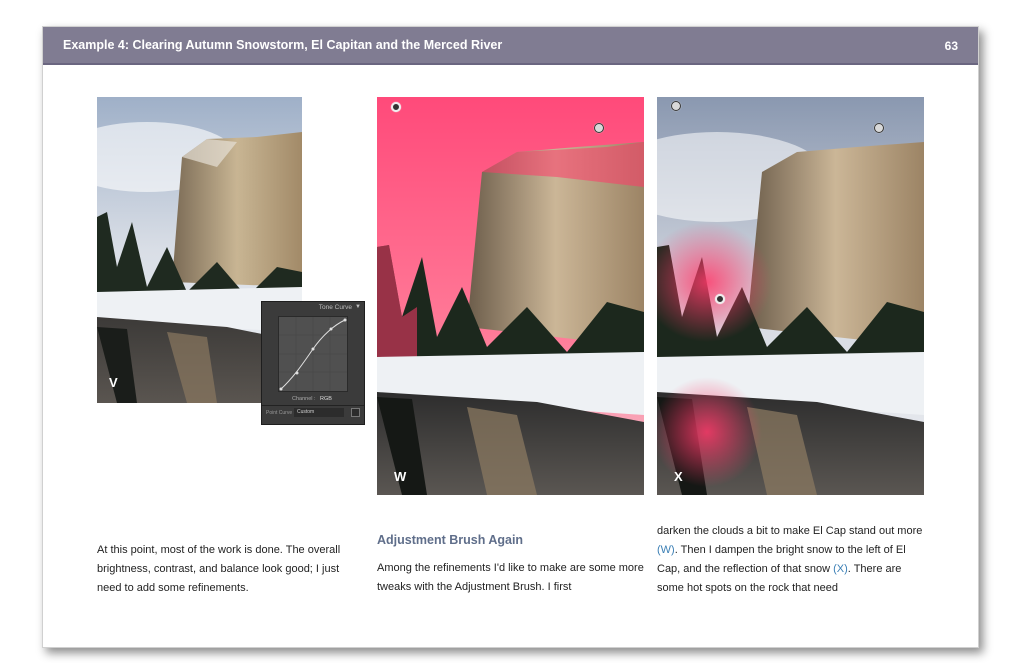  Describe the element at coordinates (358, 307) in the screenshot. I see `panel-collapse-icon: ▼` at that location.